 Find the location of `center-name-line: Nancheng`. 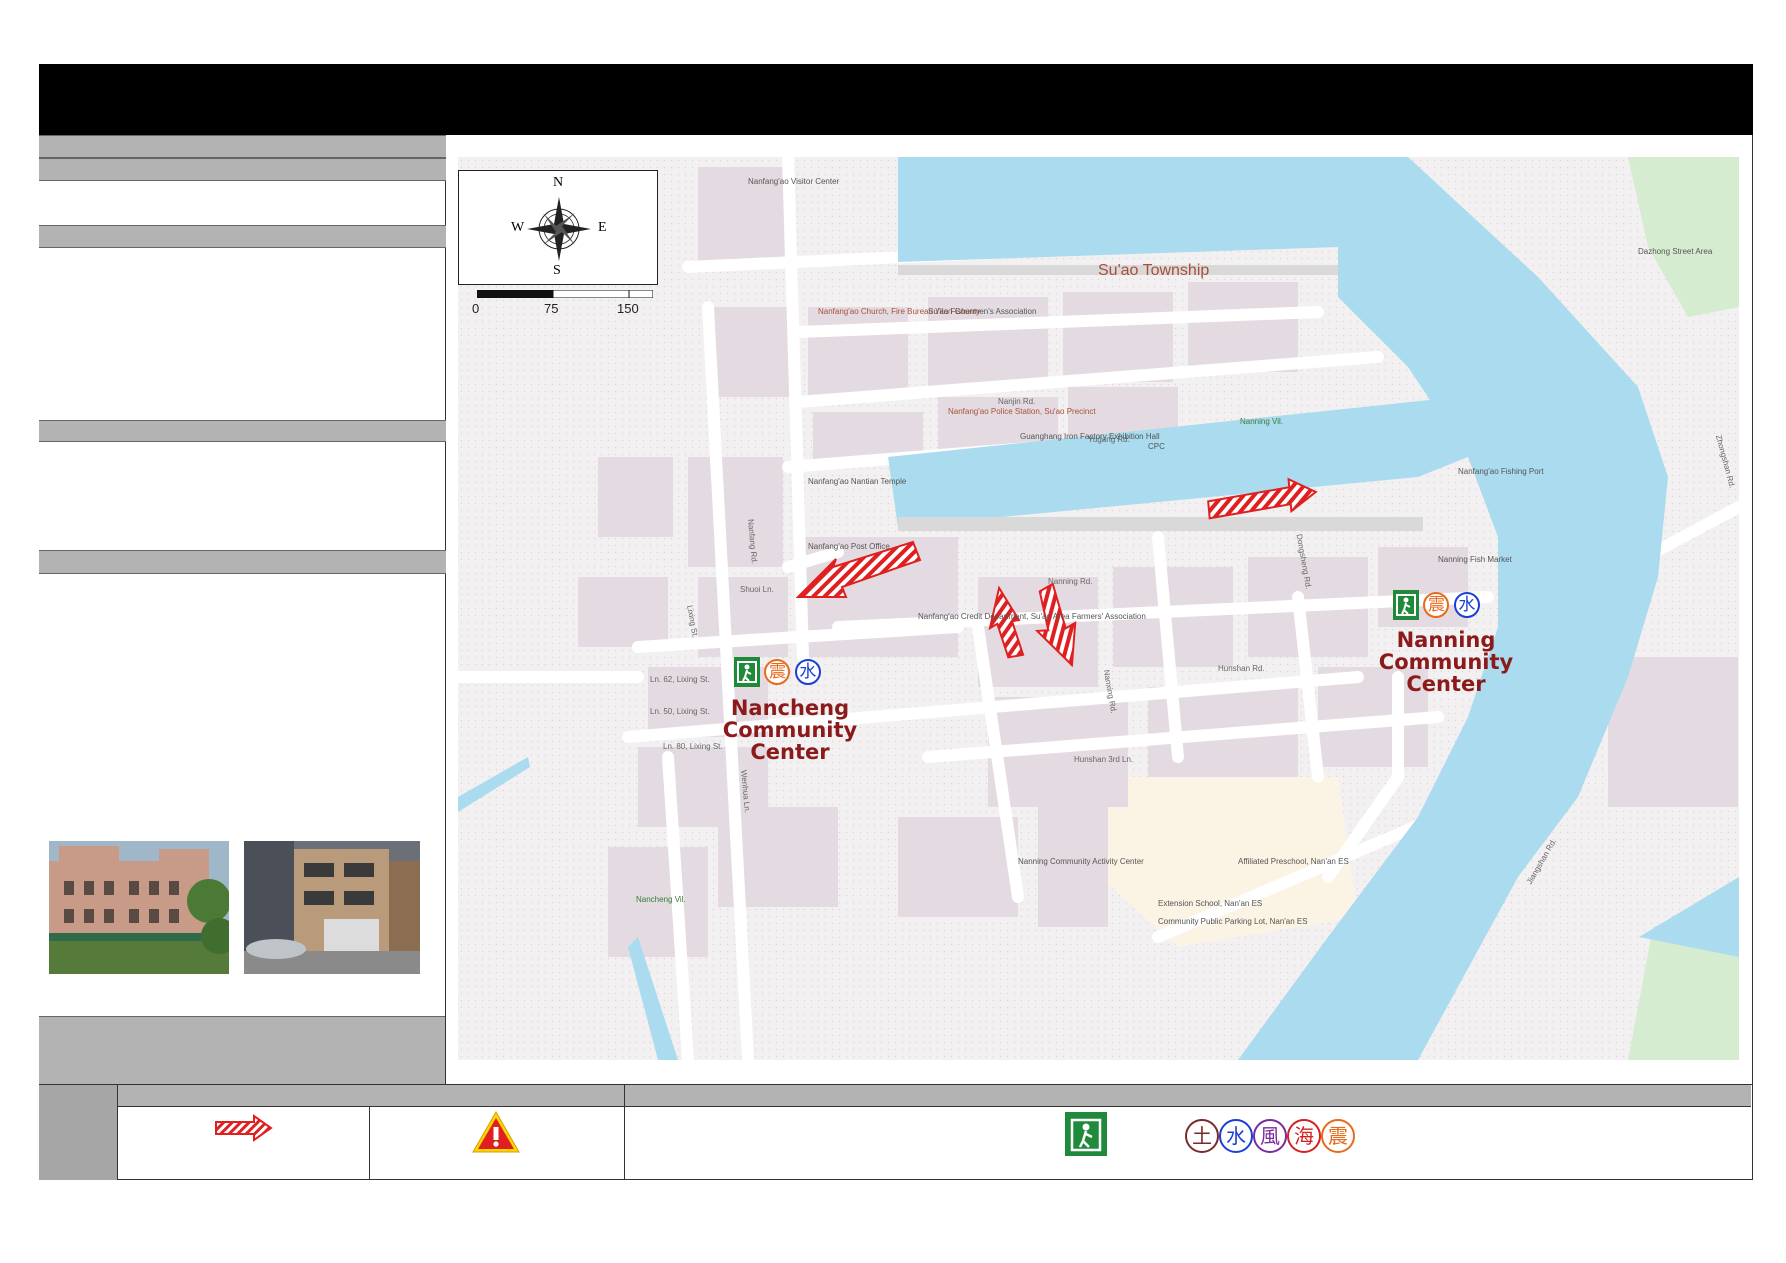

center-name-line: Nancheng is located at coordinates (790, 708).